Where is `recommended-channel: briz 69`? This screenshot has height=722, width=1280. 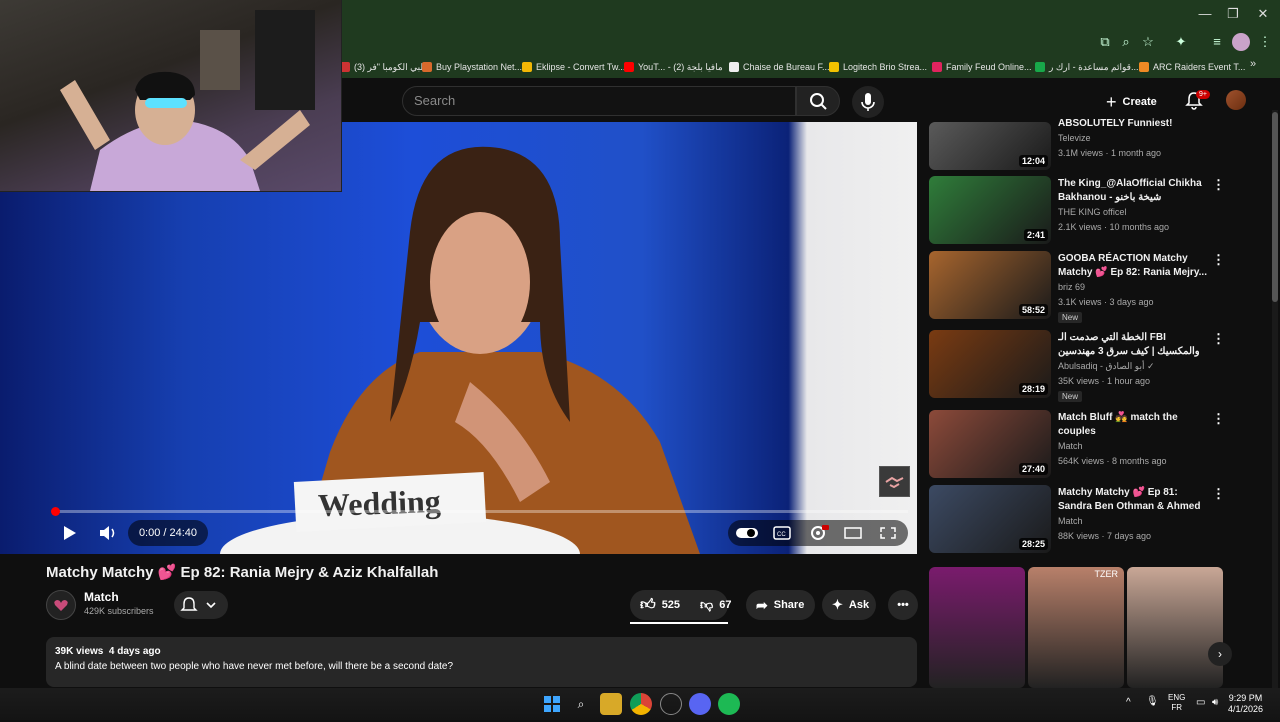
recommended-channel: briz 69 is located at coordinates (1071, 287).